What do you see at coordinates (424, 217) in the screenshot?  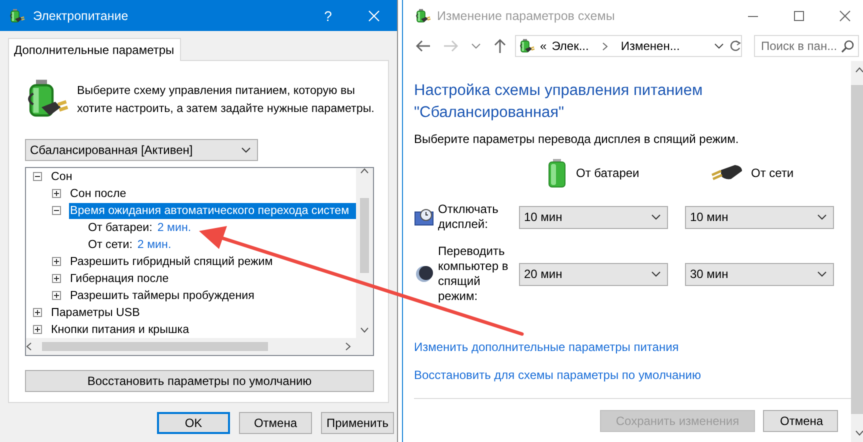 I see `monitor-clock-icon` at bounding box center [424, 217].